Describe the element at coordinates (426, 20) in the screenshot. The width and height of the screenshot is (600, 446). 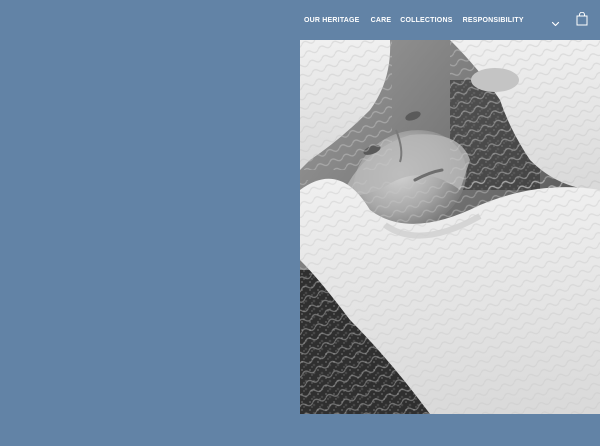
I see `nav-collections: COLLECTIONS` at that location.